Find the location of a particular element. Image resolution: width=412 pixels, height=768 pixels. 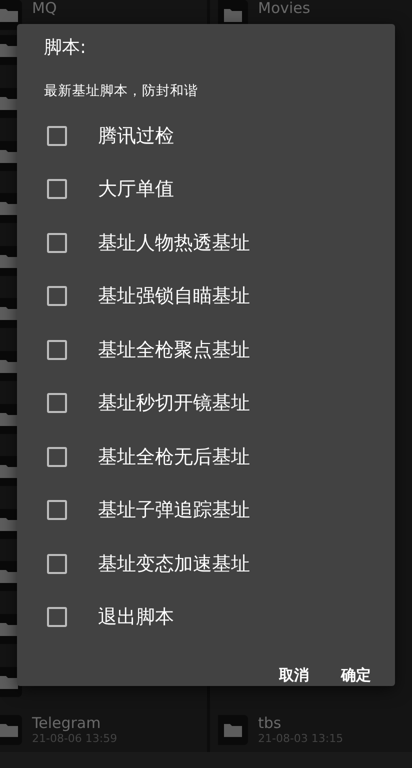

folder-name: tbs is located at coordinates (270, 723).